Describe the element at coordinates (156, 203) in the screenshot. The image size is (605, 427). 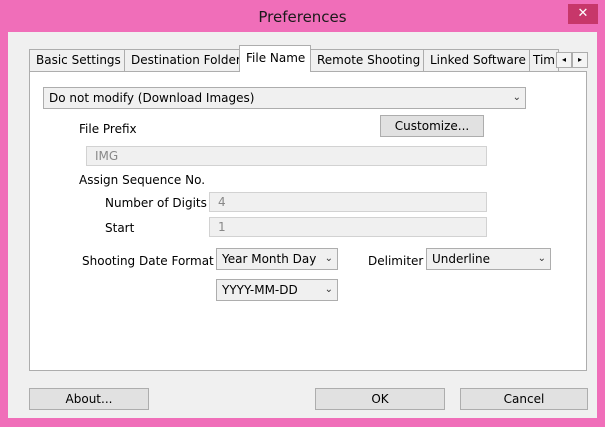
I see `num-digits-label: Number of Digits` at that location.